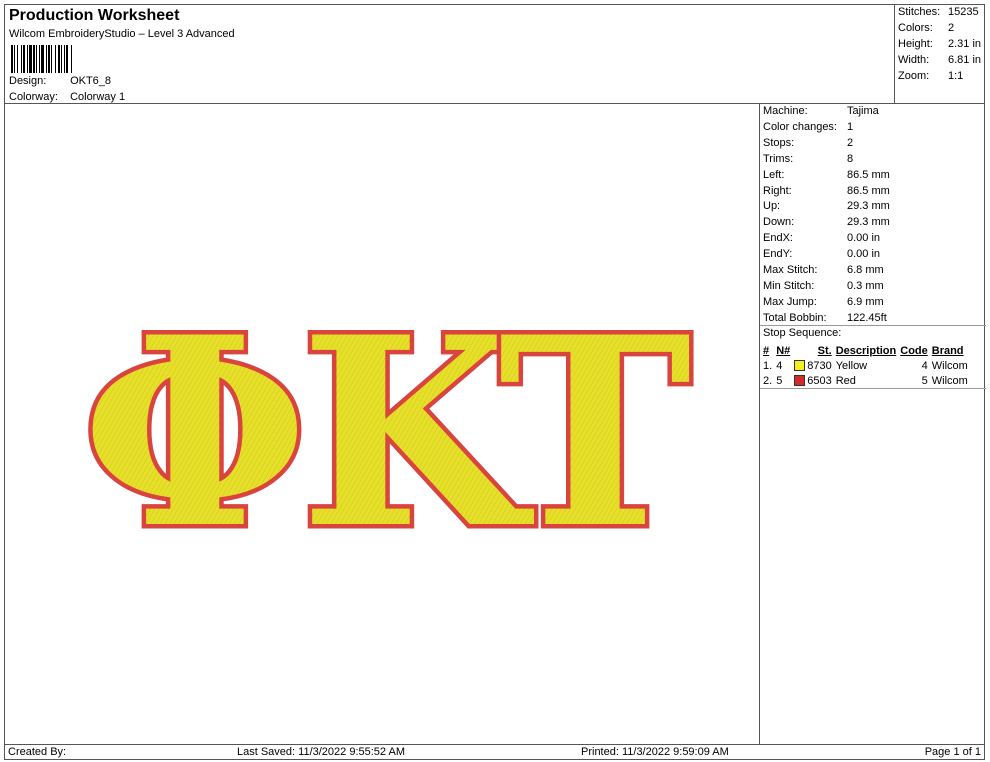  I want to click on row-code: 4, so click(924, 365).